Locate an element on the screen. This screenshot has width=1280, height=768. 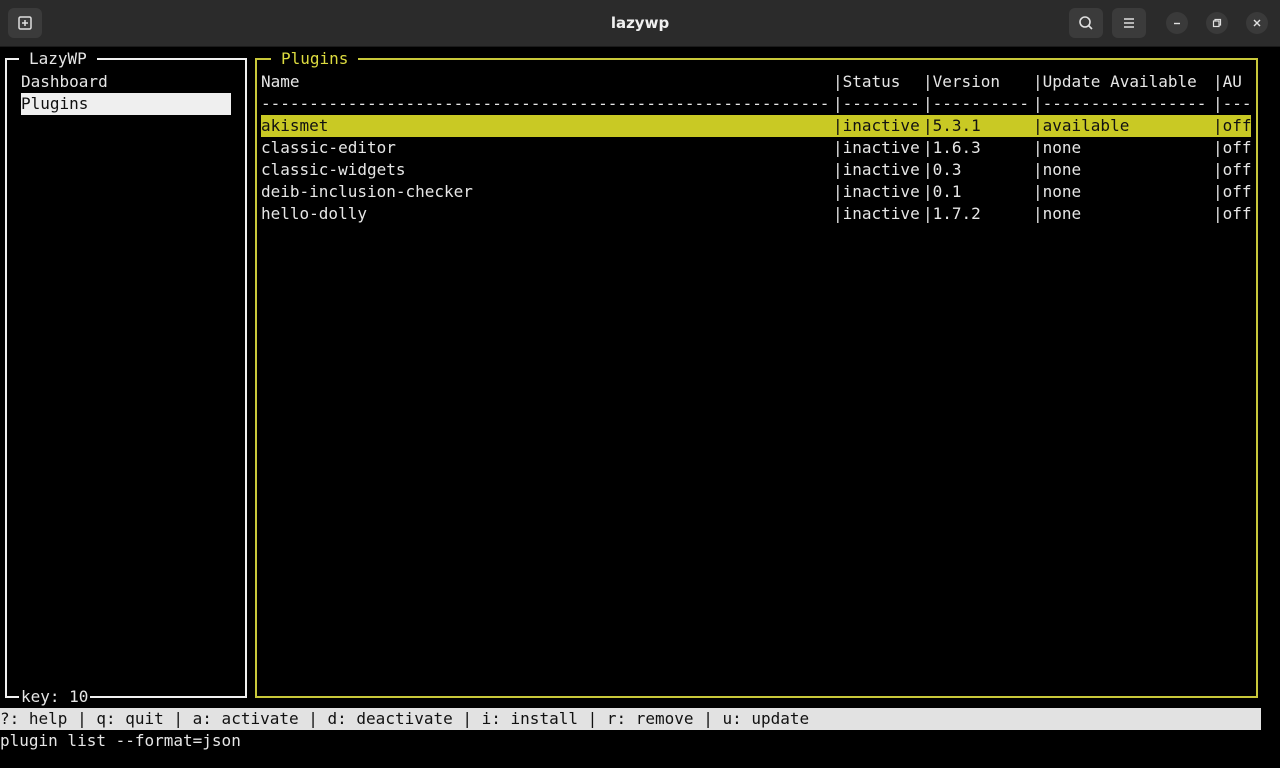
search-icon is located at coordinates (1086, 23).